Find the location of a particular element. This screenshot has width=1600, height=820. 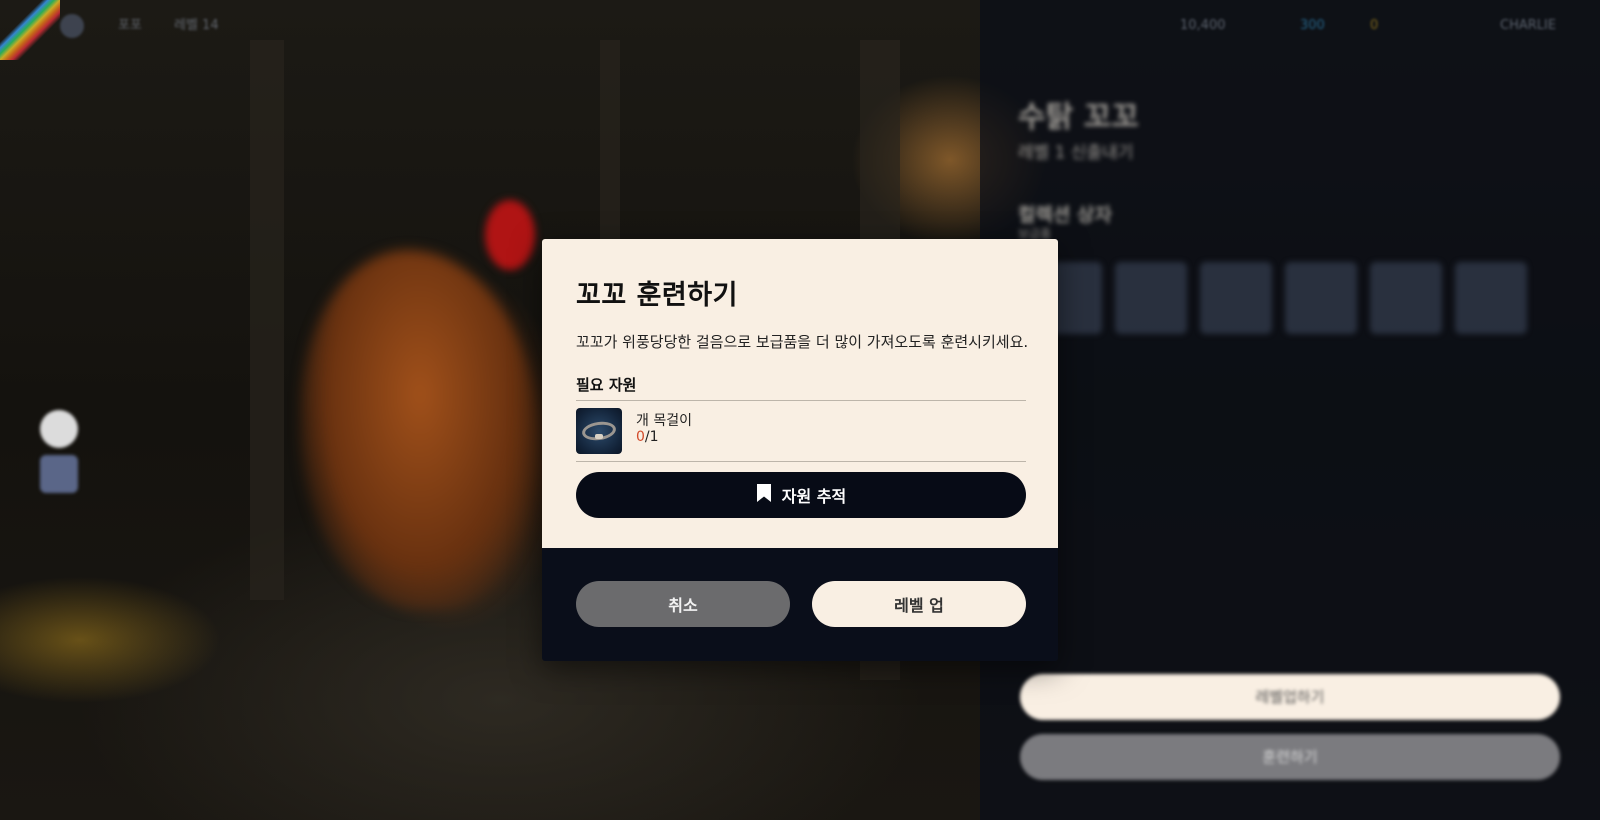

dog-collar-icon is located at coordinates (599, 431).